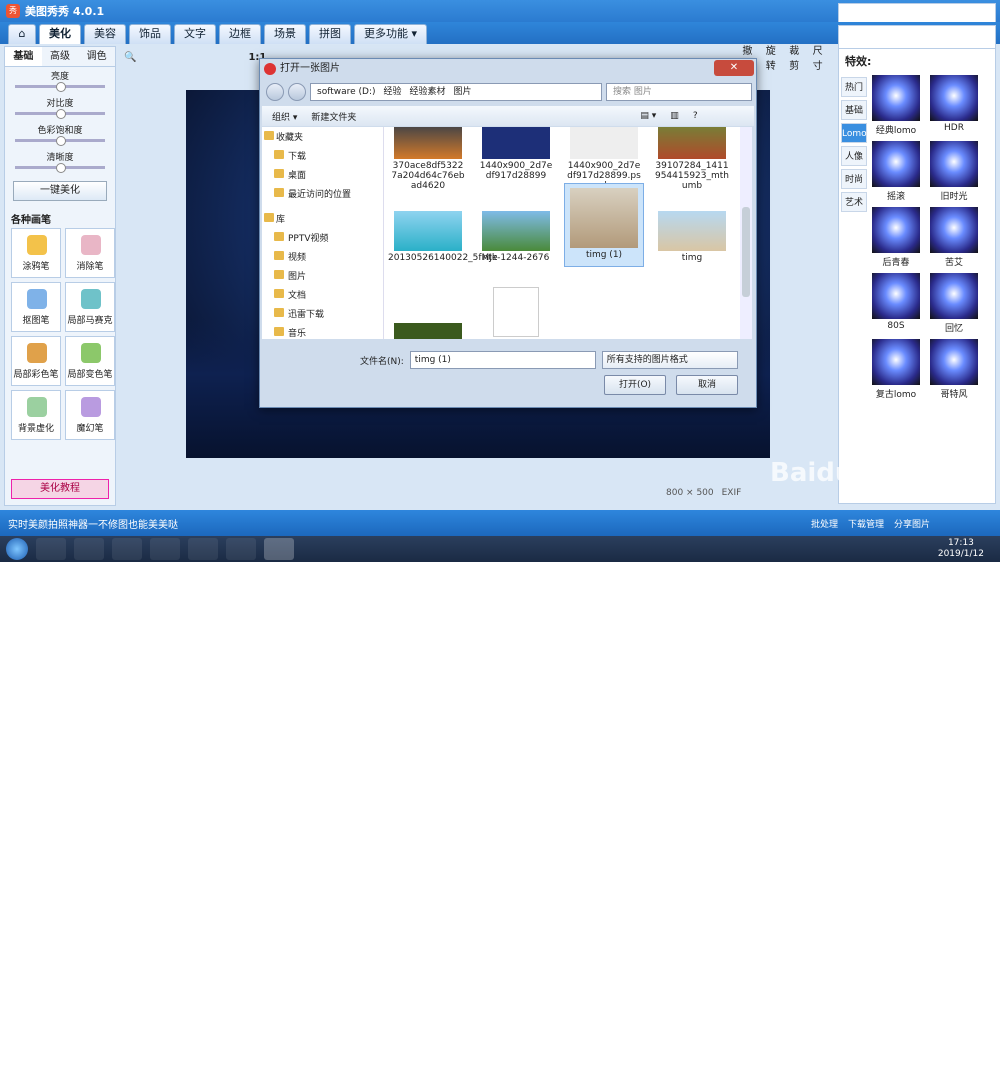 This screenshot has width=1000, height=1092. What do you see at coordinates (896, 304) in the screenshot?
I see `effect-item: 80S` at bounding box center [896, 304].